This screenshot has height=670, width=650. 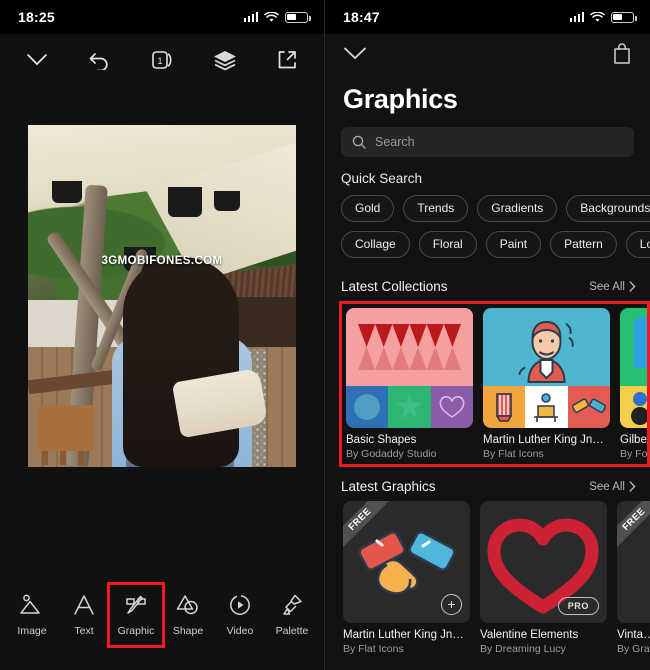 What do you see at coordinates (400, 99) in the screenshot?
I see `page-title: Graphics` at bounding box center [400, 99].